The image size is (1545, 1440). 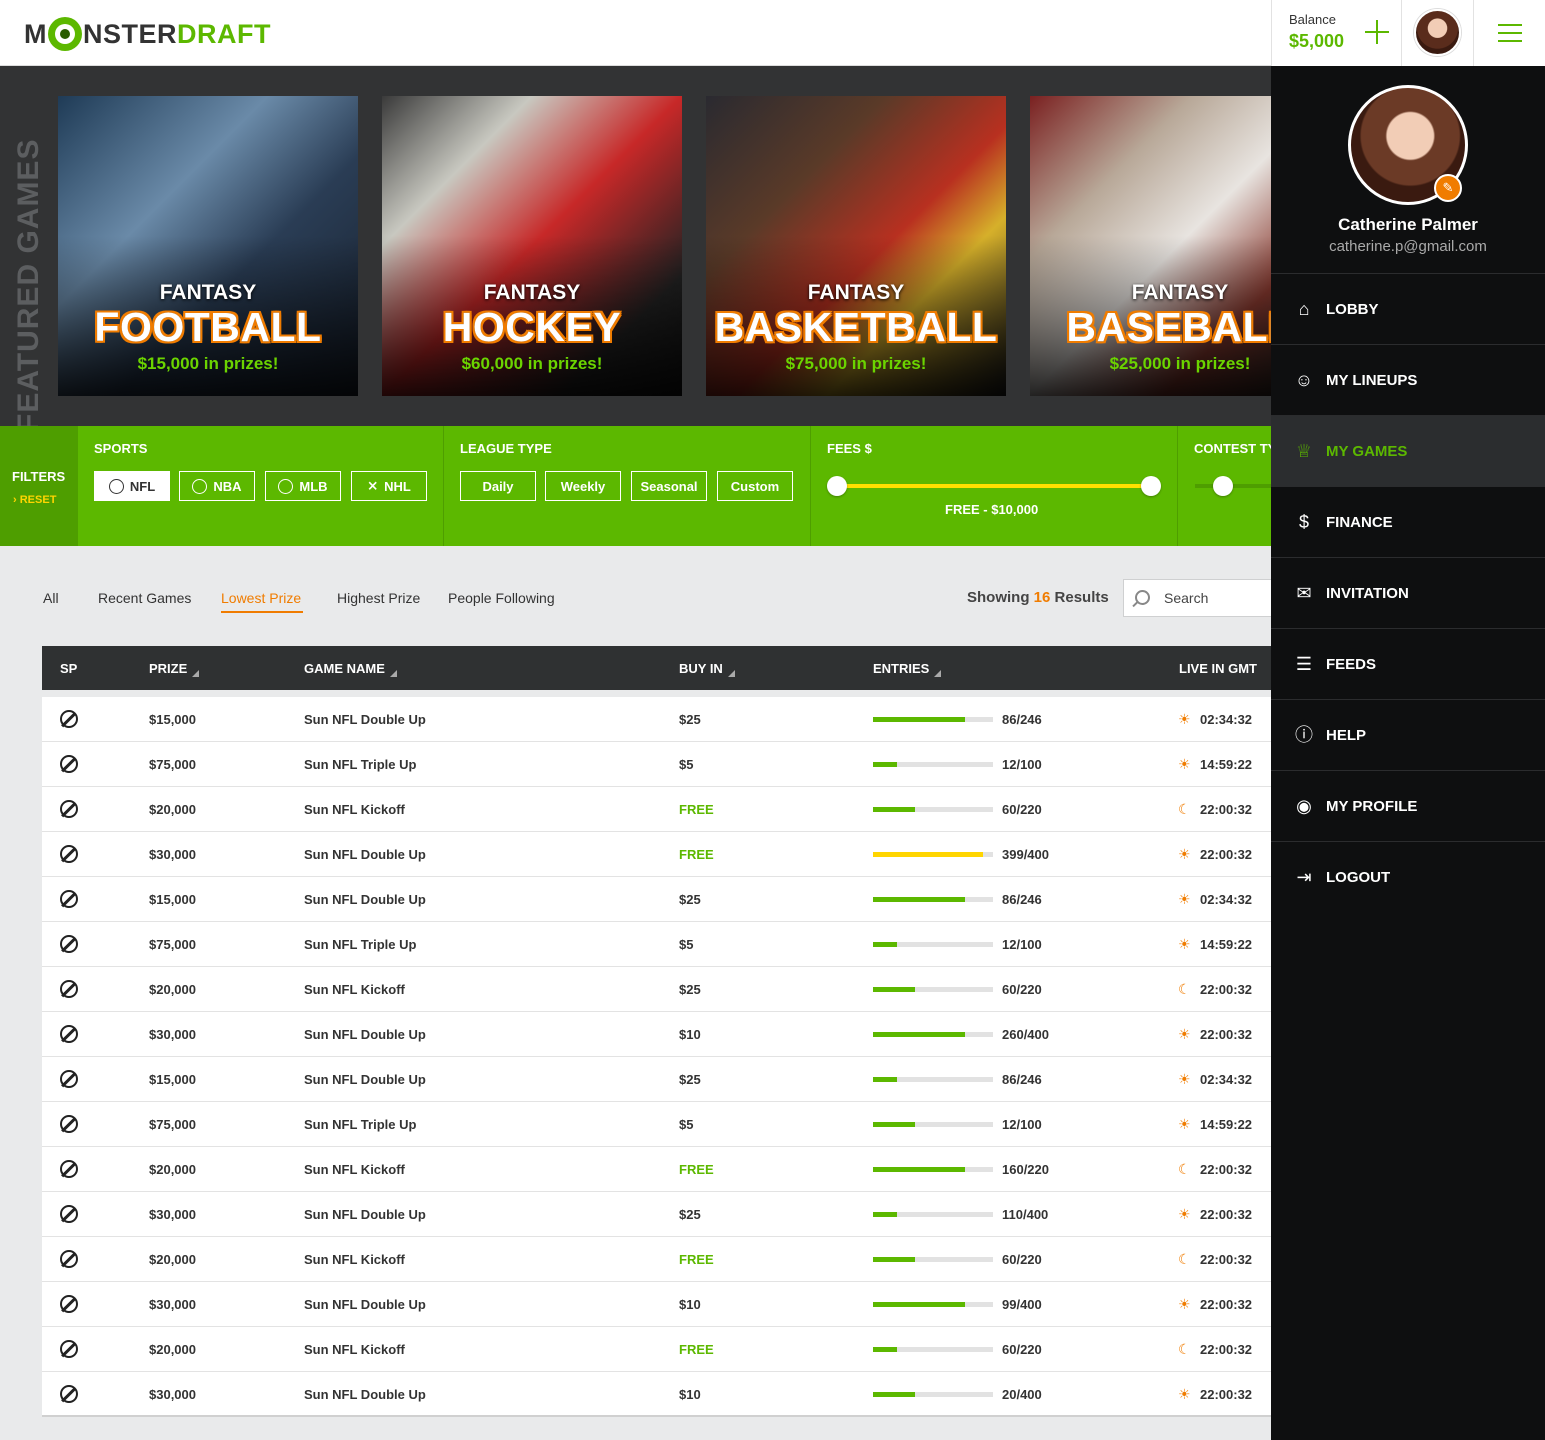 I want to click on col-prize: PRIZE, so click(x=174, y=669).